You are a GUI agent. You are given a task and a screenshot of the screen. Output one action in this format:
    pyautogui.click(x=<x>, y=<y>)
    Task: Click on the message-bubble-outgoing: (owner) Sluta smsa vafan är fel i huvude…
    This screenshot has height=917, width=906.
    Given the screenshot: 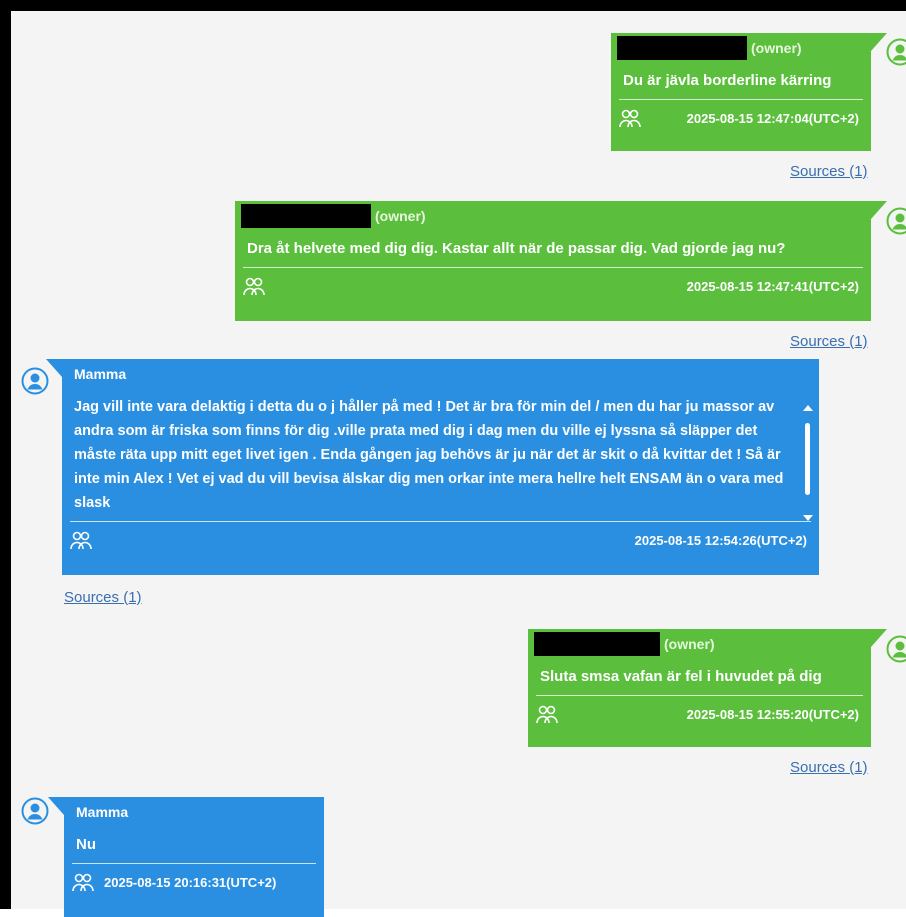 What is the action you would take?
    pyautogui.click(x=699, y=688)
    